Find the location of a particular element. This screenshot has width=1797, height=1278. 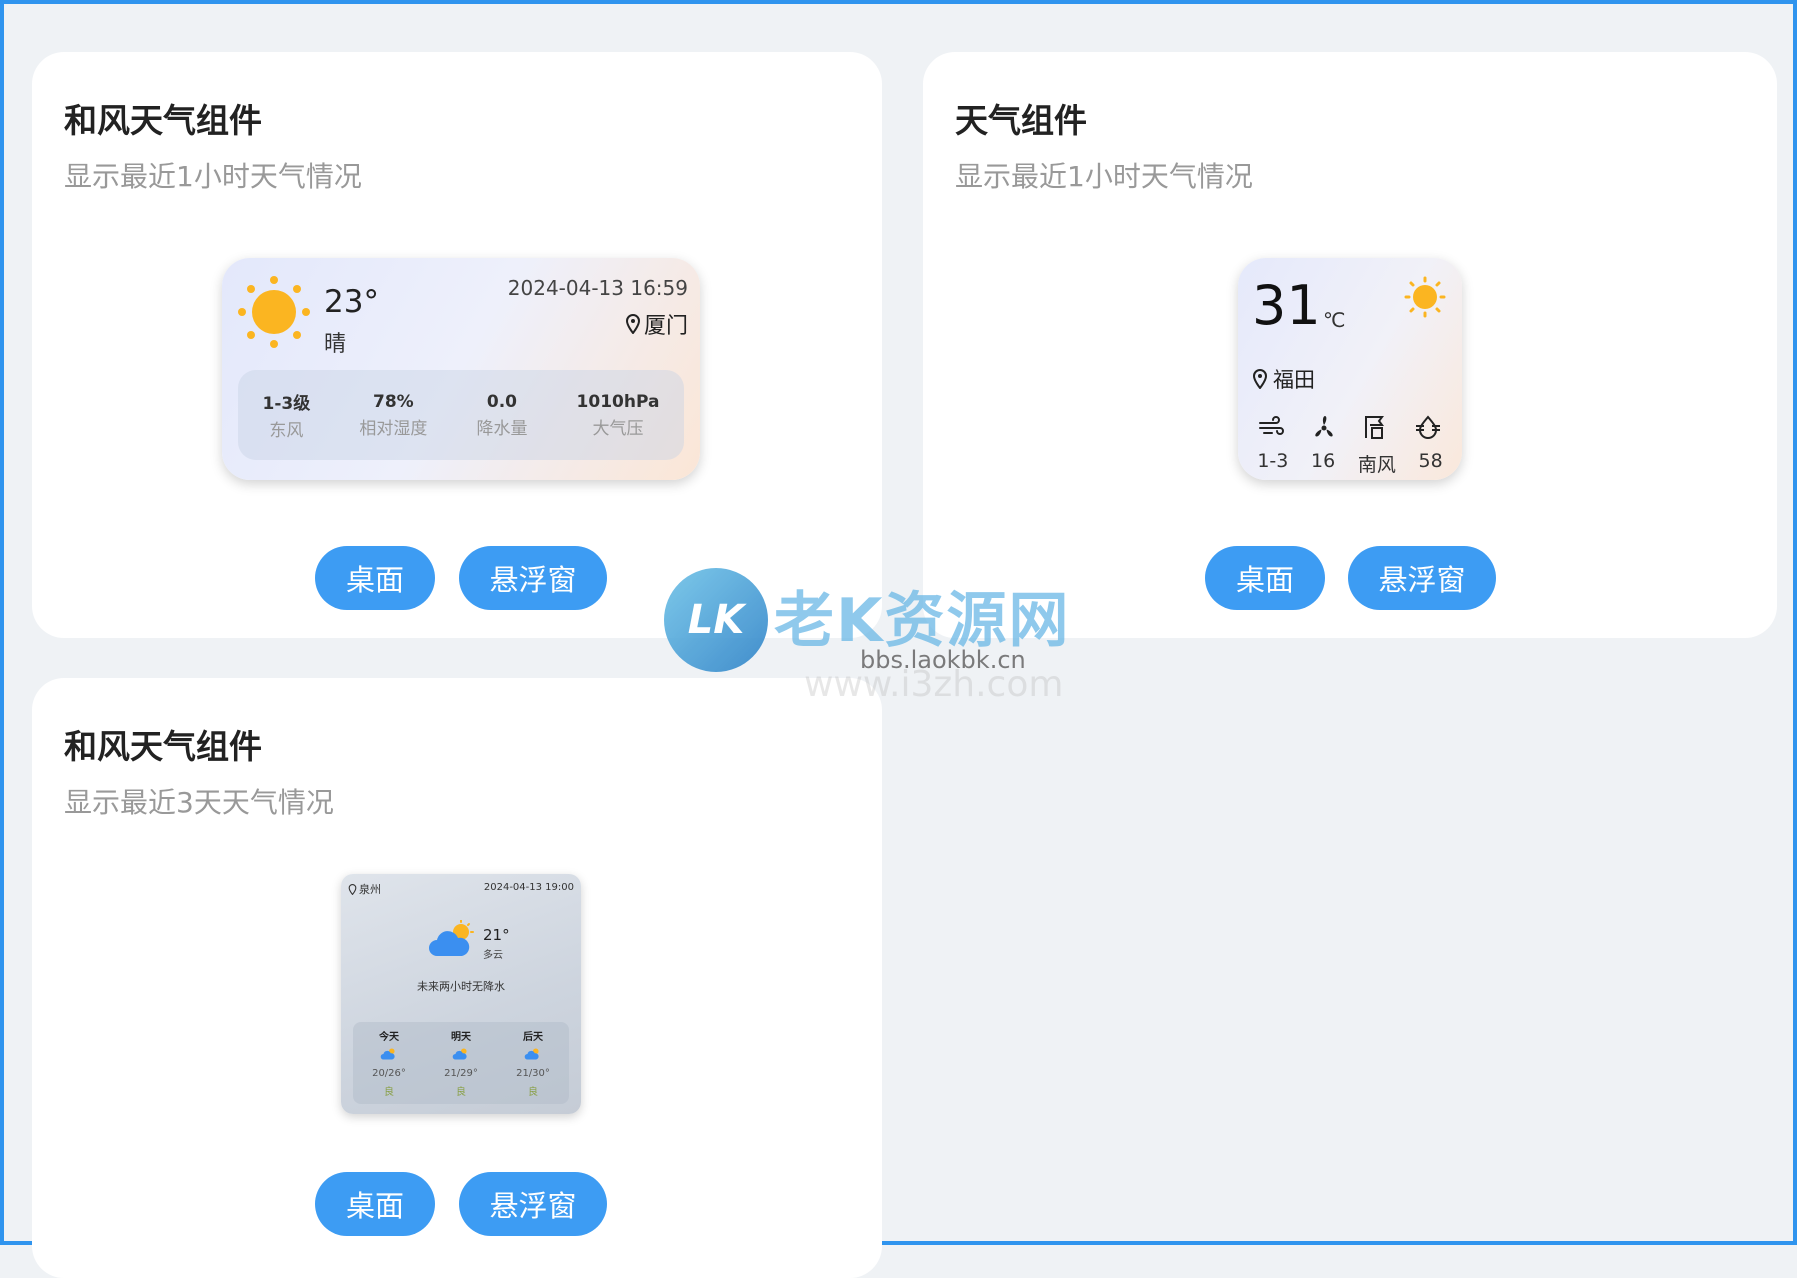

forecast-day-label: 明天 is located at coordinates (460, 1037).